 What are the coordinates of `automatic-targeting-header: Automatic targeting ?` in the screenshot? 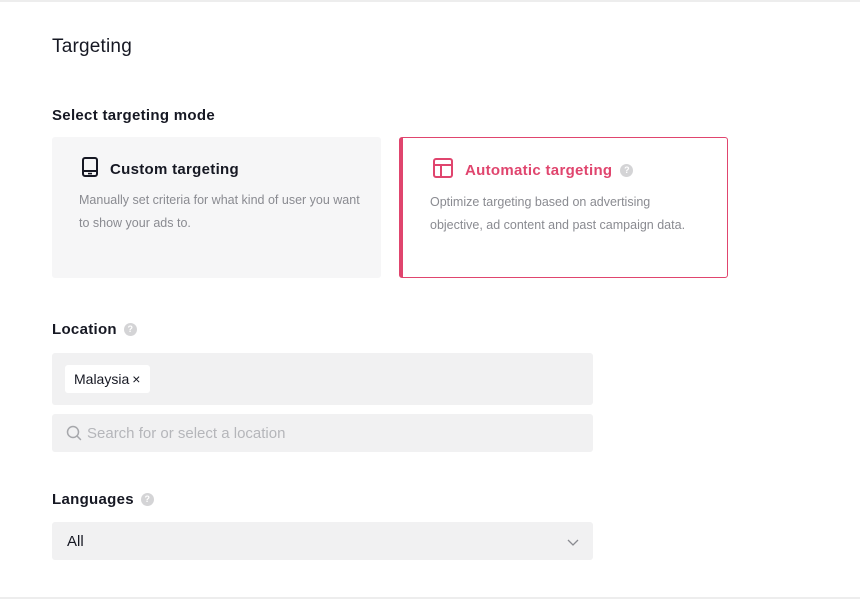 It's located at (533, 170).